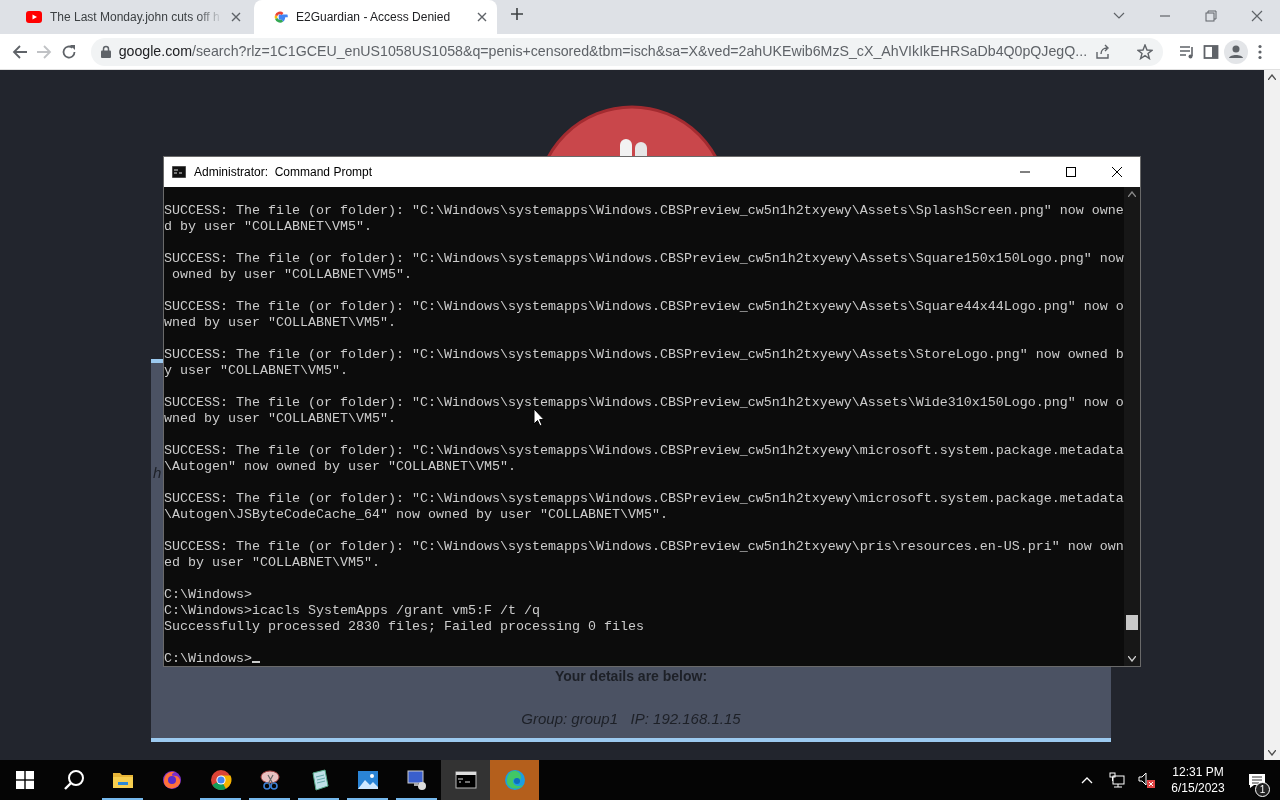  What do you see at coordinates (631, 718) in the screenshot?
I see `details-text: Group: group1 IP: 192.168.1.15` at bounding box center [631, 718].